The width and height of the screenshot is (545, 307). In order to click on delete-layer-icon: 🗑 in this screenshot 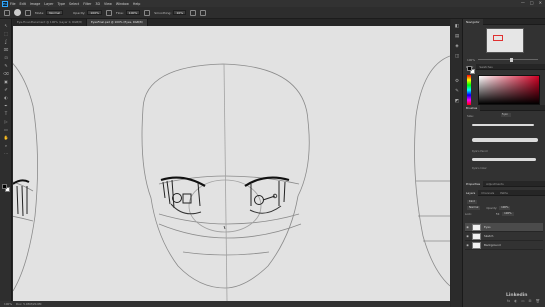, I will do `click(538, 301)`.